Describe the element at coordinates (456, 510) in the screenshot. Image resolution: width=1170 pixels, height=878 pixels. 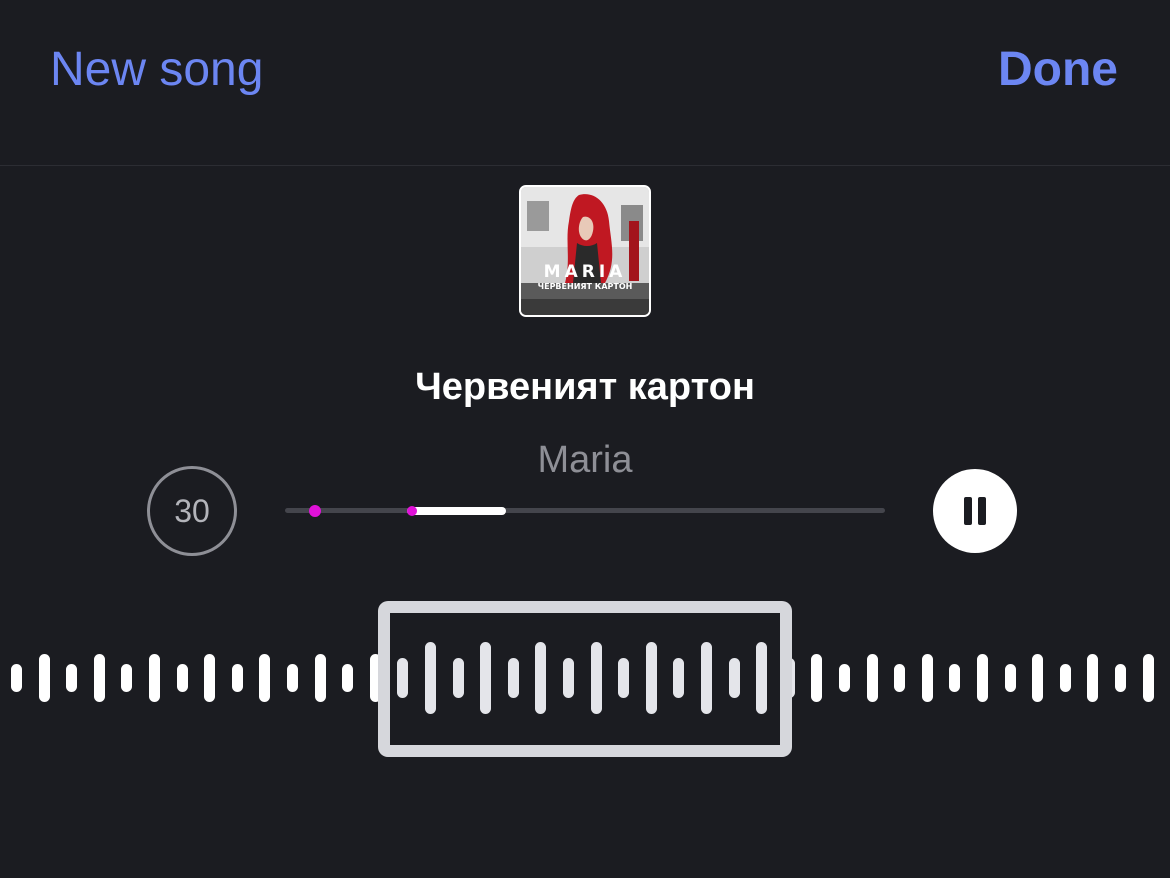
I see `selected-clip-range` at that location.